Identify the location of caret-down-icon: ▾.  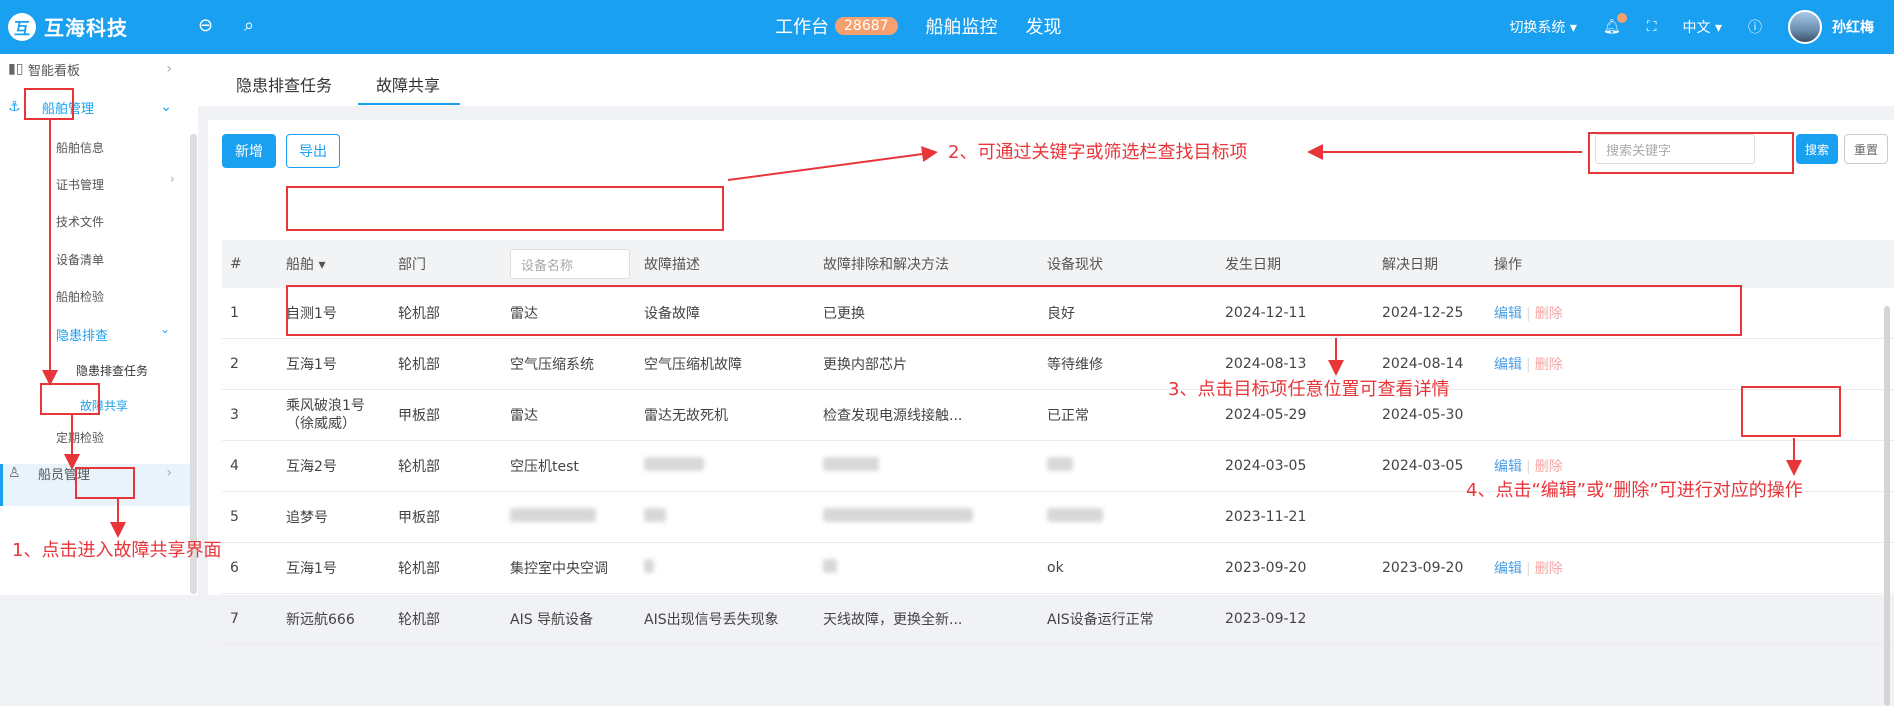
(322, 265).